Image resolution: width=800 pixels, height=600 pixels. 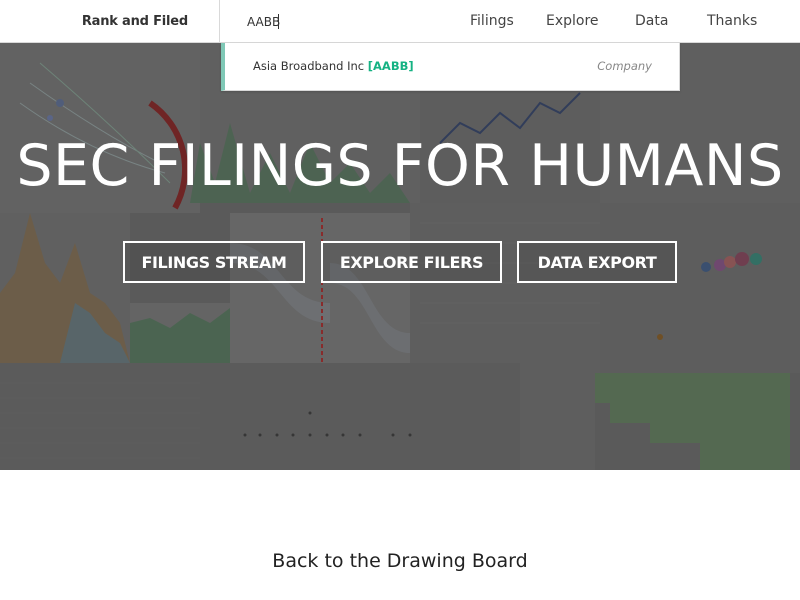 I want to click on text-cursor, so click(x=278, y=21).